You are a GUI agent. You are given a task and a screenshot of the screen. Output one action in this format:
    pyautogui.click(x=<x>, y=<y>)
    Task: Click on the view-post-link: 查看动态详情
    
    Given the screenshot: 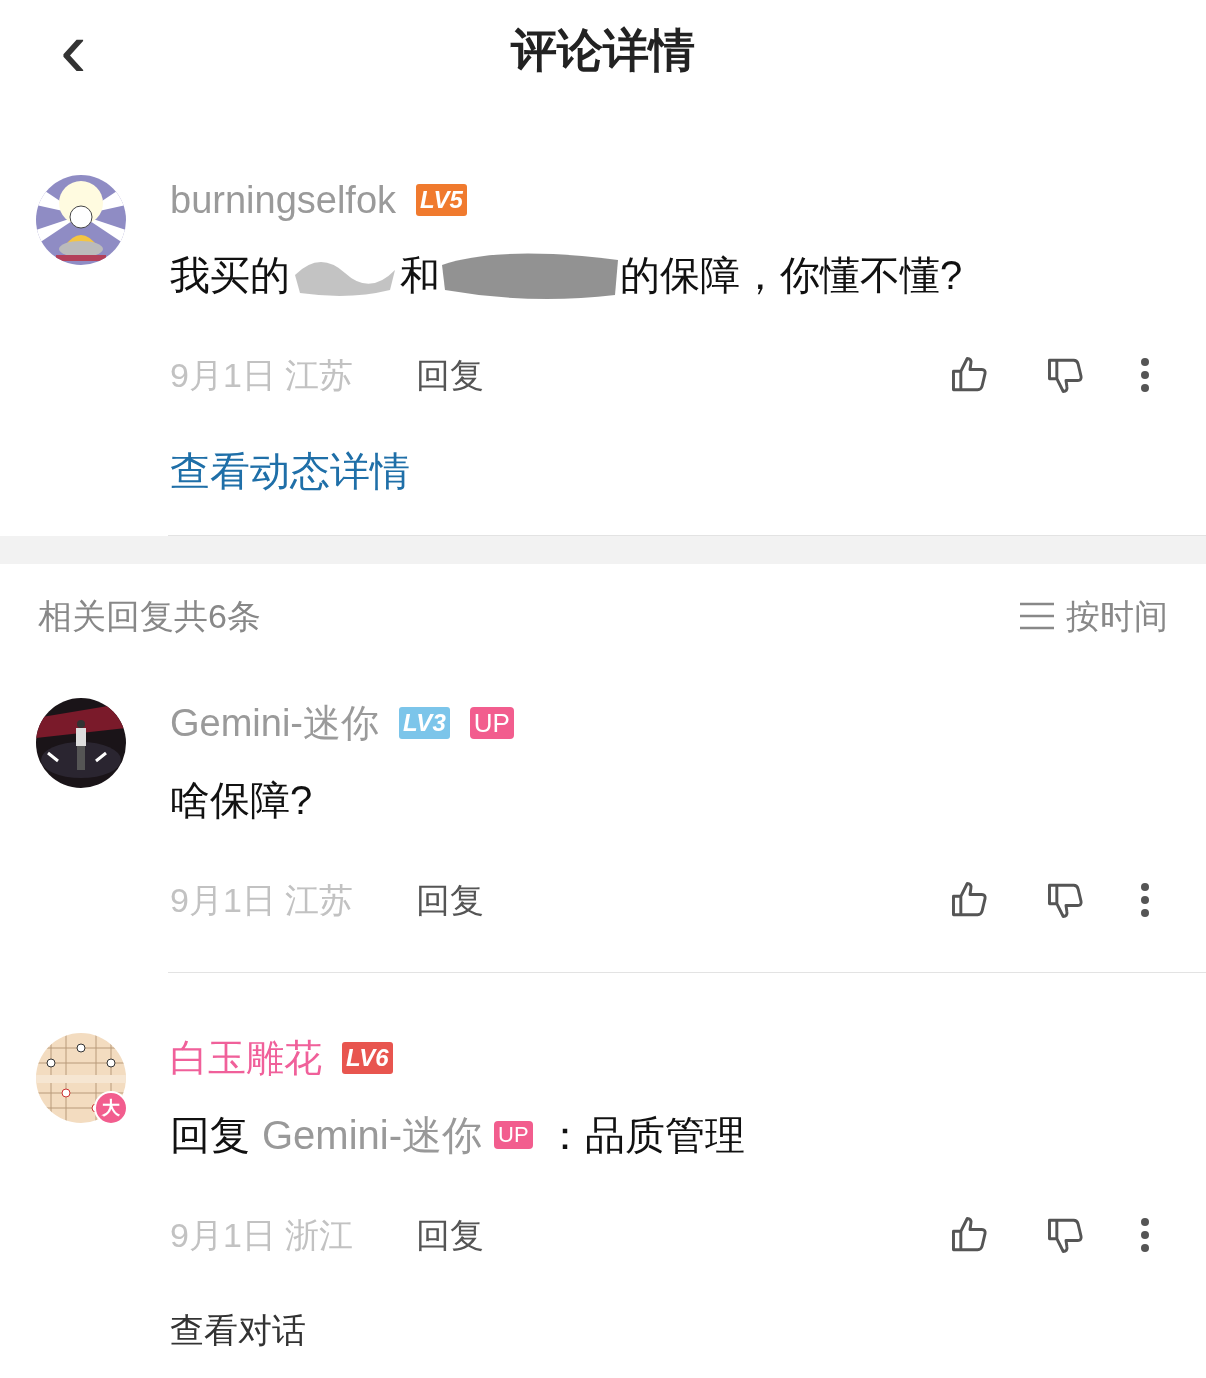 What is the action you would take?
    pyautogui.click(x=290, y=471)
    